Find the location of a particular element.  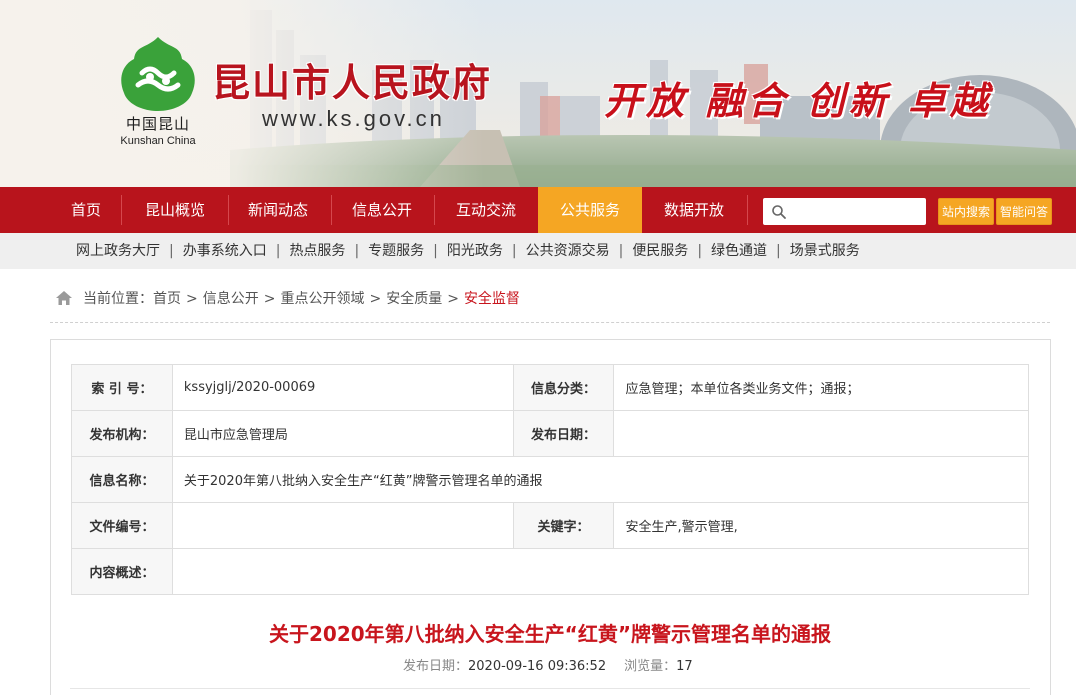

breadcrumb: 当前位置：首页 > 信息公开 > 重点公开领域 > 安全质量 > 安全监督 is located at coordinates (287, 299).